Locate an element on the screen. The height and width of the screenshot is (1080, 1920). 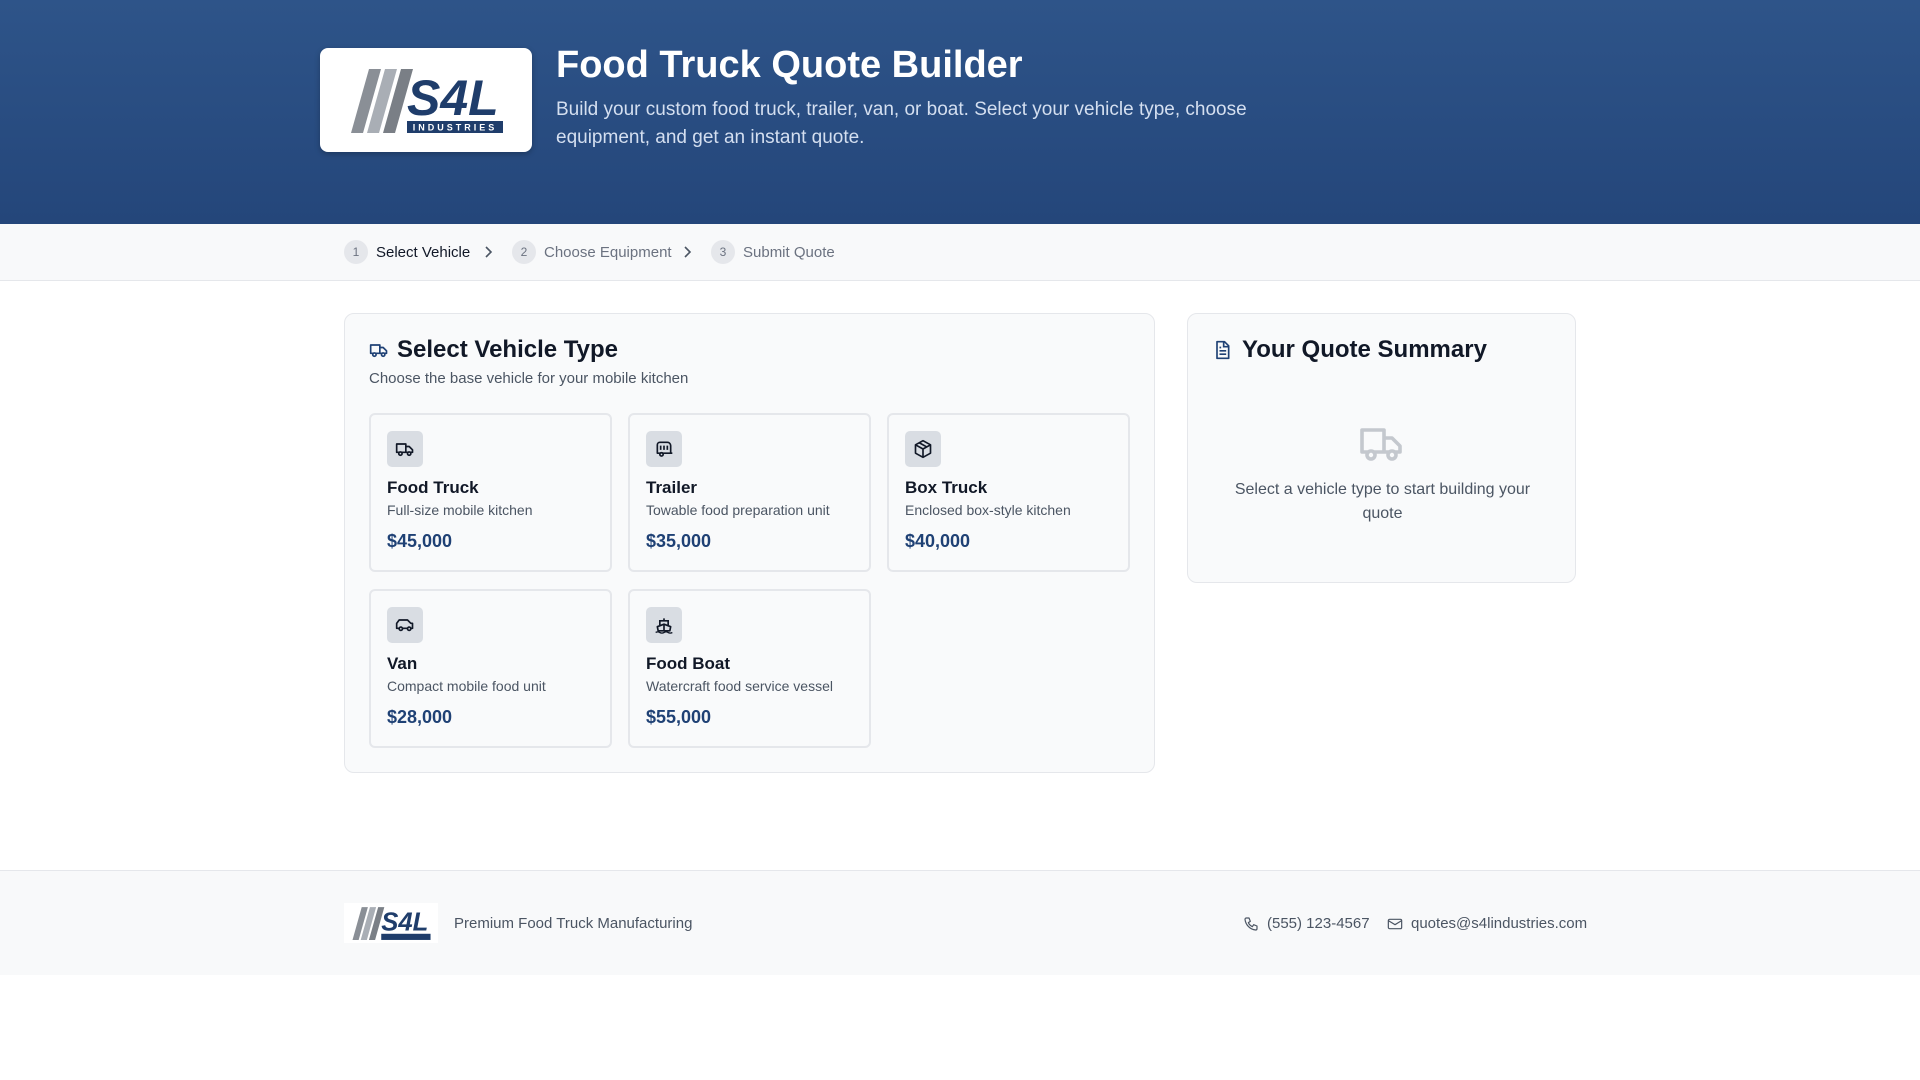
step-select-vehicle: 1 Select Vehicle is located at coordinates (407, 252).